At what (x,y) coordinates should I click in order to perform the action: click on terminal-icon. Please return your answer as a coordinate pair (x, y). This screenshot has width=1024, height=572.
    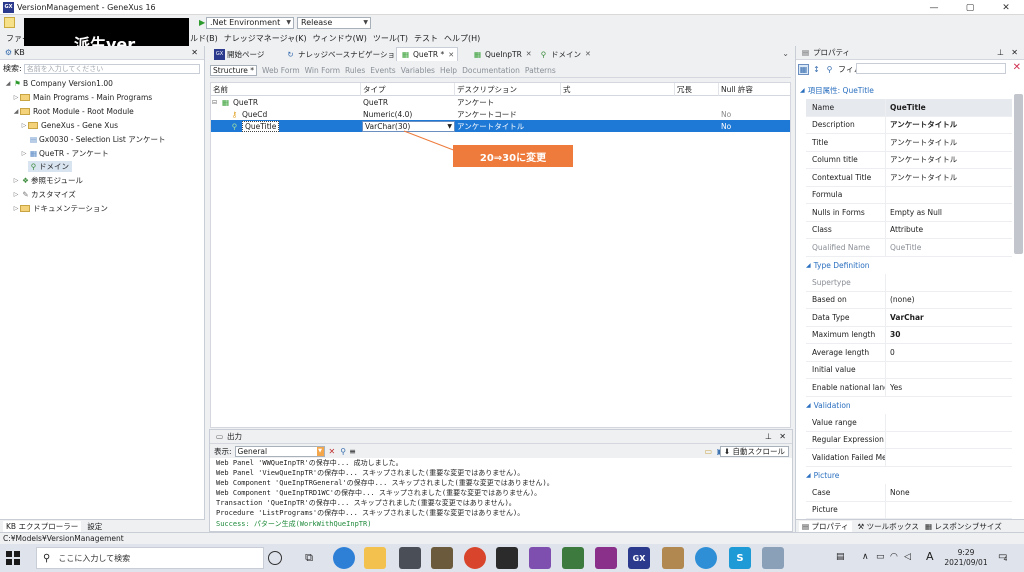
    Looking at the image, I should click on (507, 558).